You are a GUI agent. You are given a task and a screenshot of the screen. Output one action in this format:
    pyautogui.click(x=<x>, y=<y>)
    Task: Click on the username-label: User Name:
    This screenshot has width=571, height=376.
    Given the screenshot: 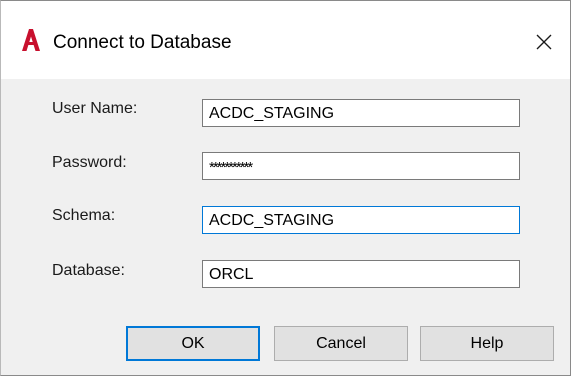 What is the action you would take?
    pyautogui.click(x=95, y=108)
    